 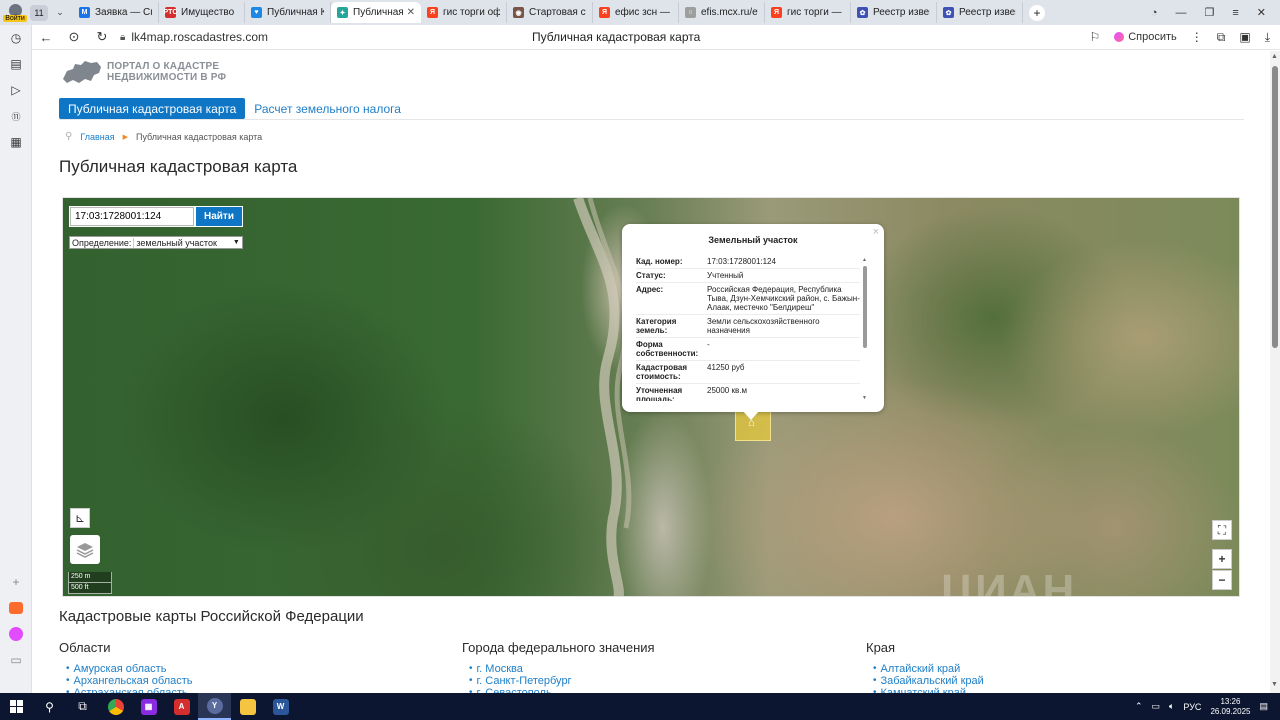 What do you see at coordinates (16, 706) in the screenshot?
I see `windows-start-icon` at bounding box center [16, 706].